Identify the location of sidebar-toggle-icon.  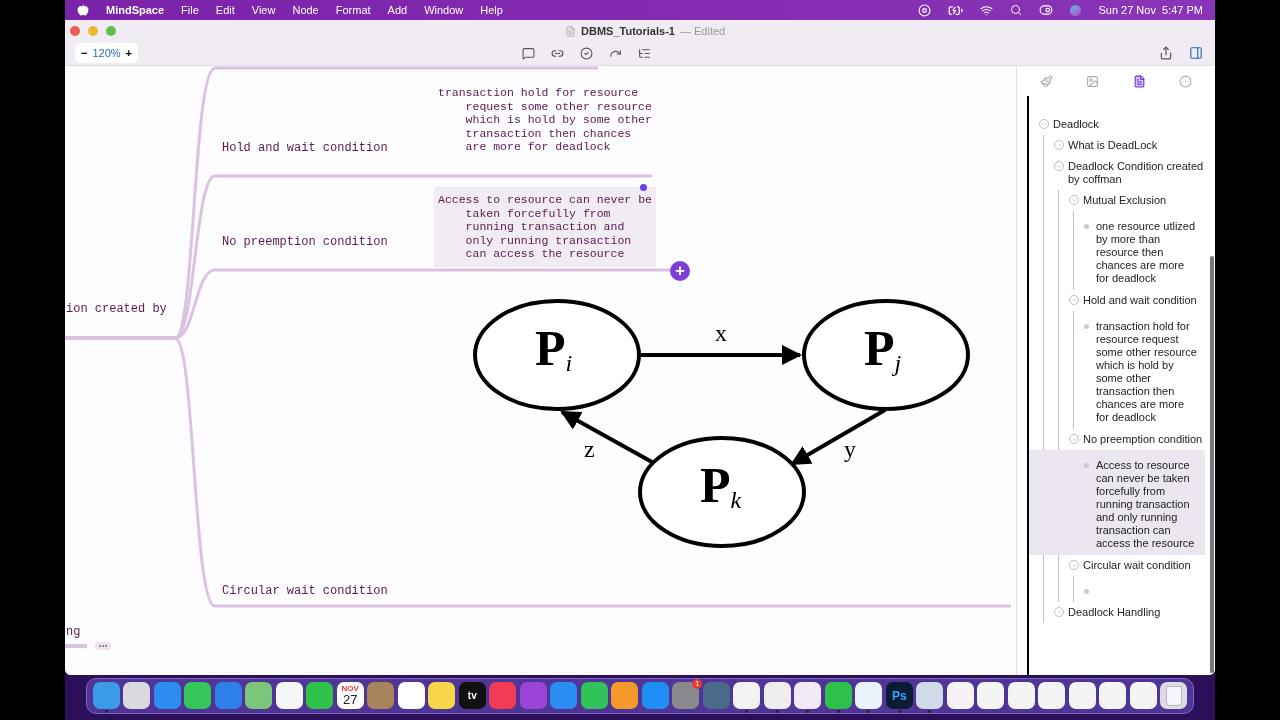
(1196, 53).